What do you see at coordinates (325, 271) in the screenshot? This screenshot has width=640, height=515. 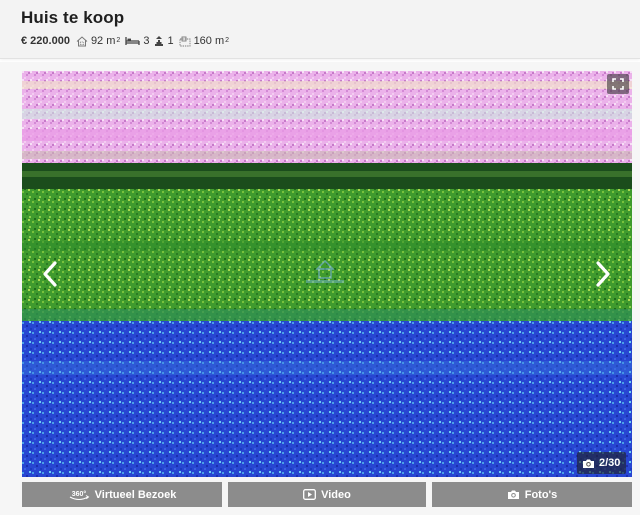 I see `watermark-logo` at bounding box center [325, 271].